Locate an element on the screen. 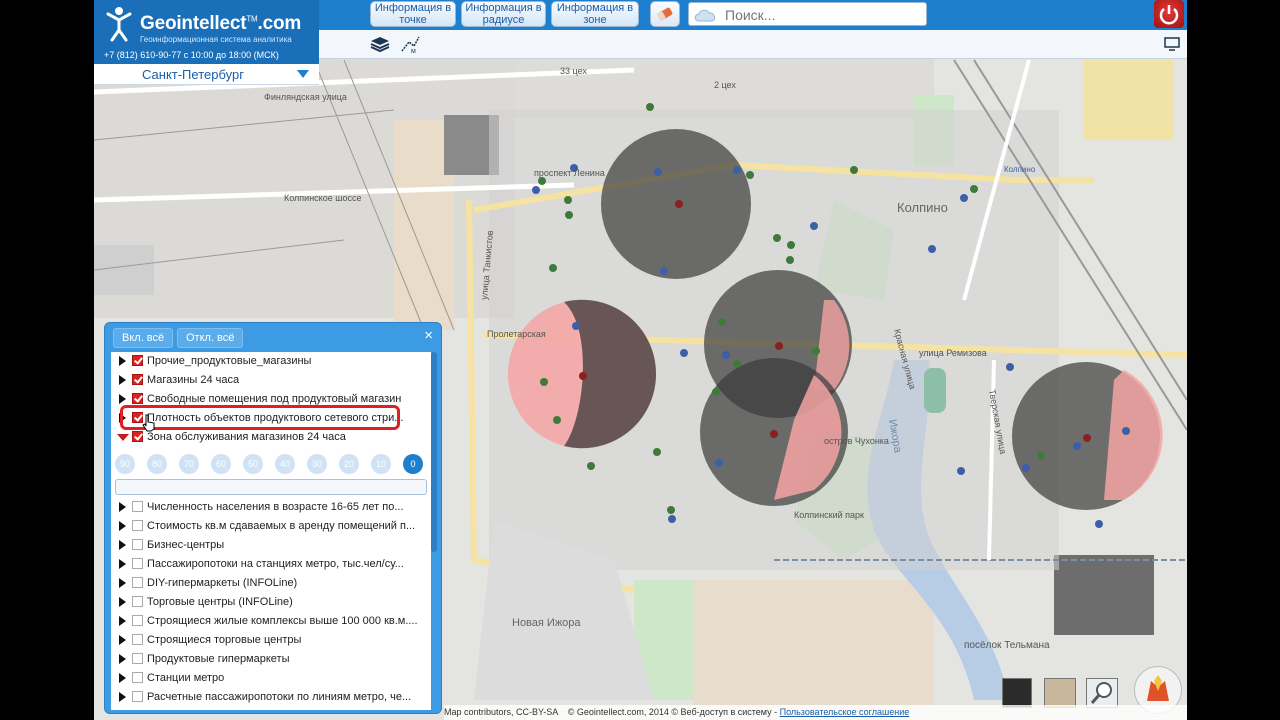 The image size is (1280, 720). scale-step: 20 is located at coordinates (349, 464).